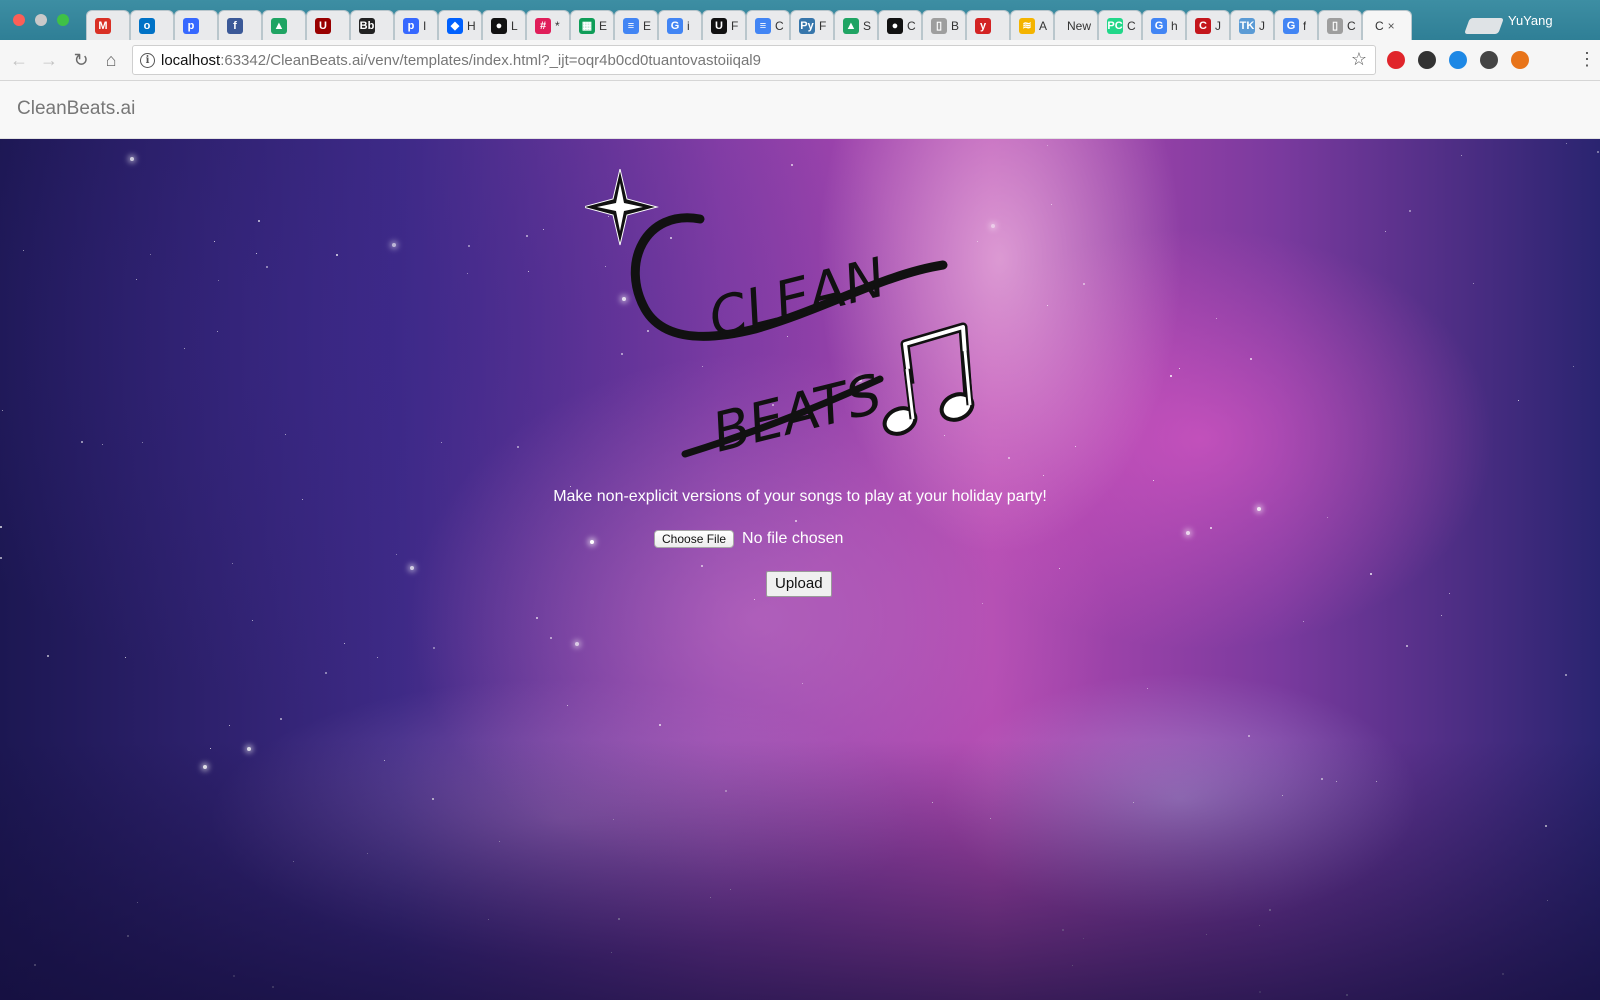 The image size is (1600, 1000). Describe the element at coordinates (1458, 60) in the screenshot. I see `lightbulb-icon` at that location.